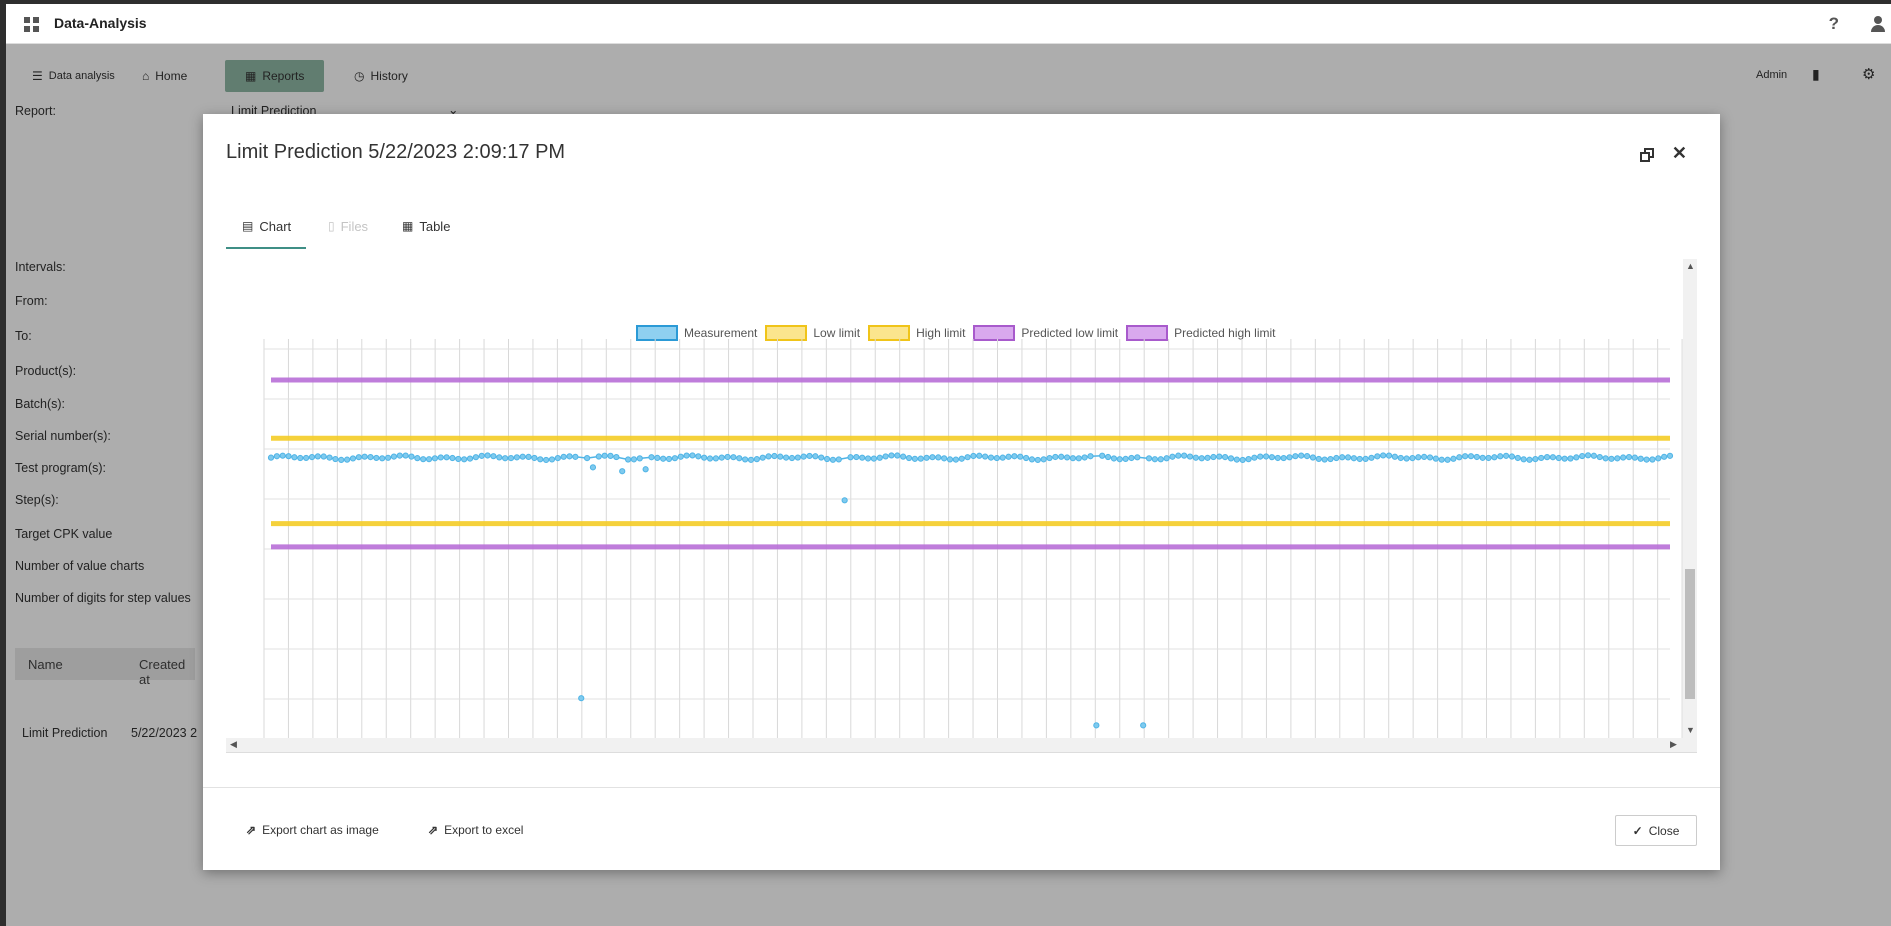 Image resolution: width=1891 pixels, height=926 pixels. Describe the element at coordinates (1656, 830) in the screenshot. I see `close-button: ✓ Close` at that location.